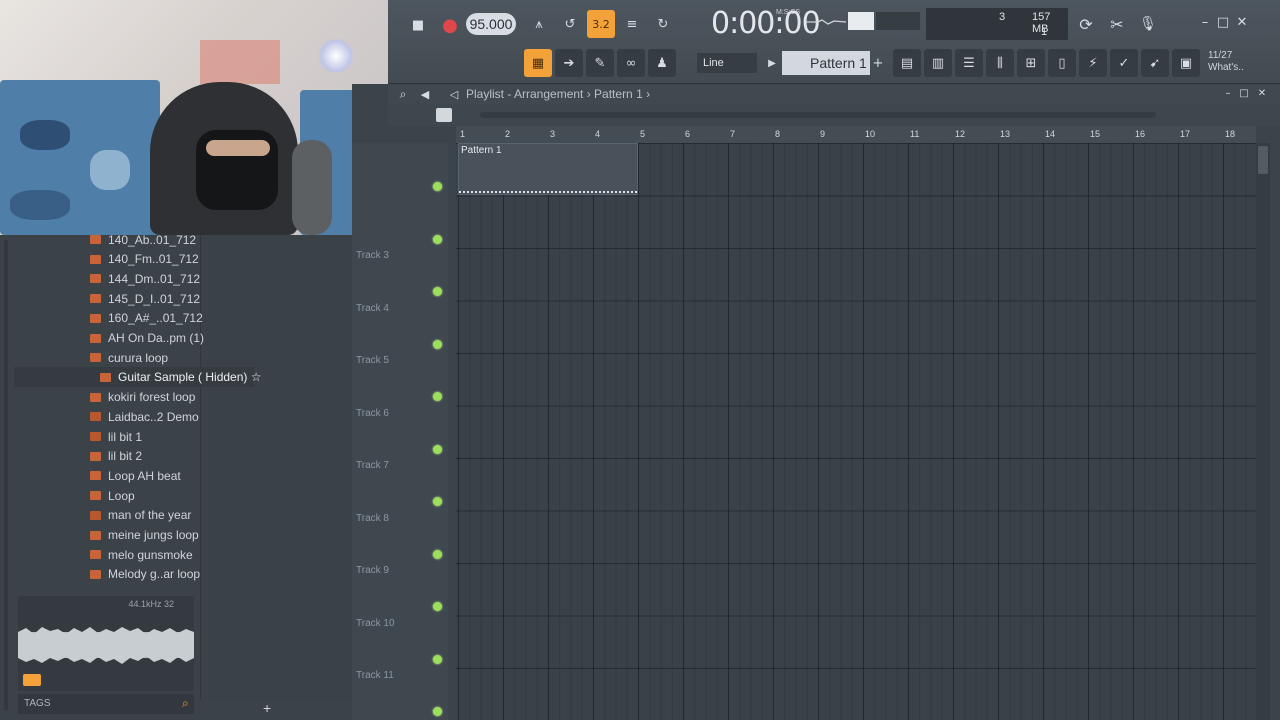 The width and height of the screenshot is (1280, 720). Describe the element at coordinates (663, 24) in the screenshot. I see `loop-record-icon: ↻` at that location.